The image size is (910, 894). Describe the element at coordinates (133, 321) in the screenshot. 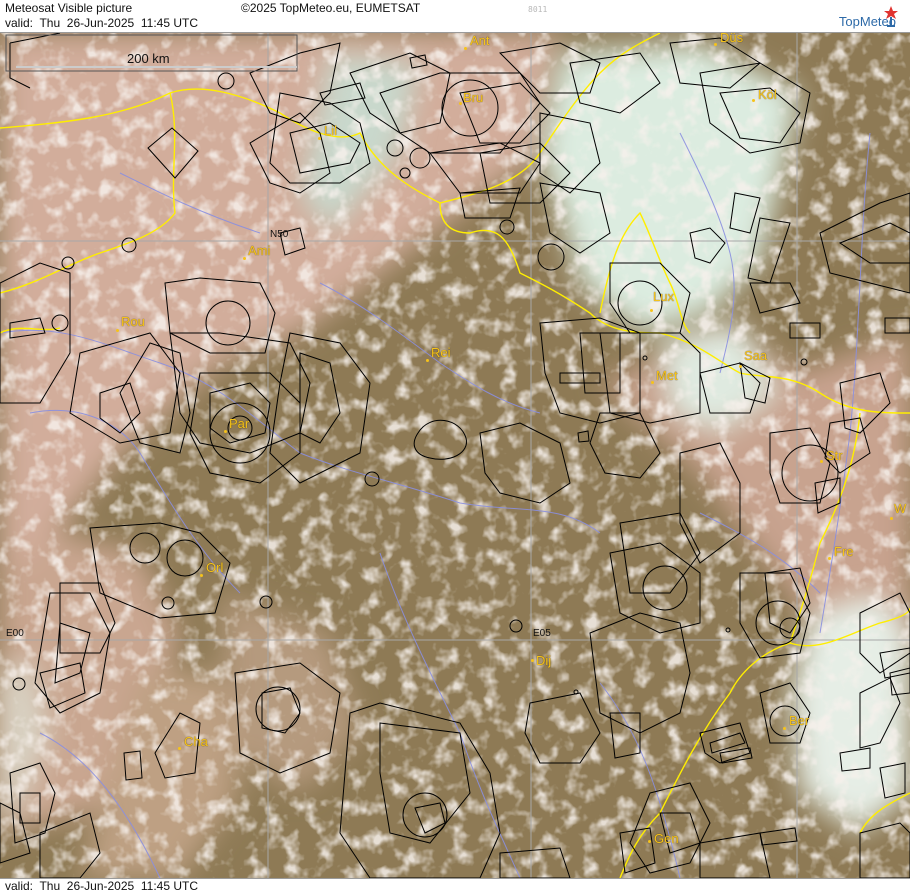

I see `city-label-rou: Rou` at that location.